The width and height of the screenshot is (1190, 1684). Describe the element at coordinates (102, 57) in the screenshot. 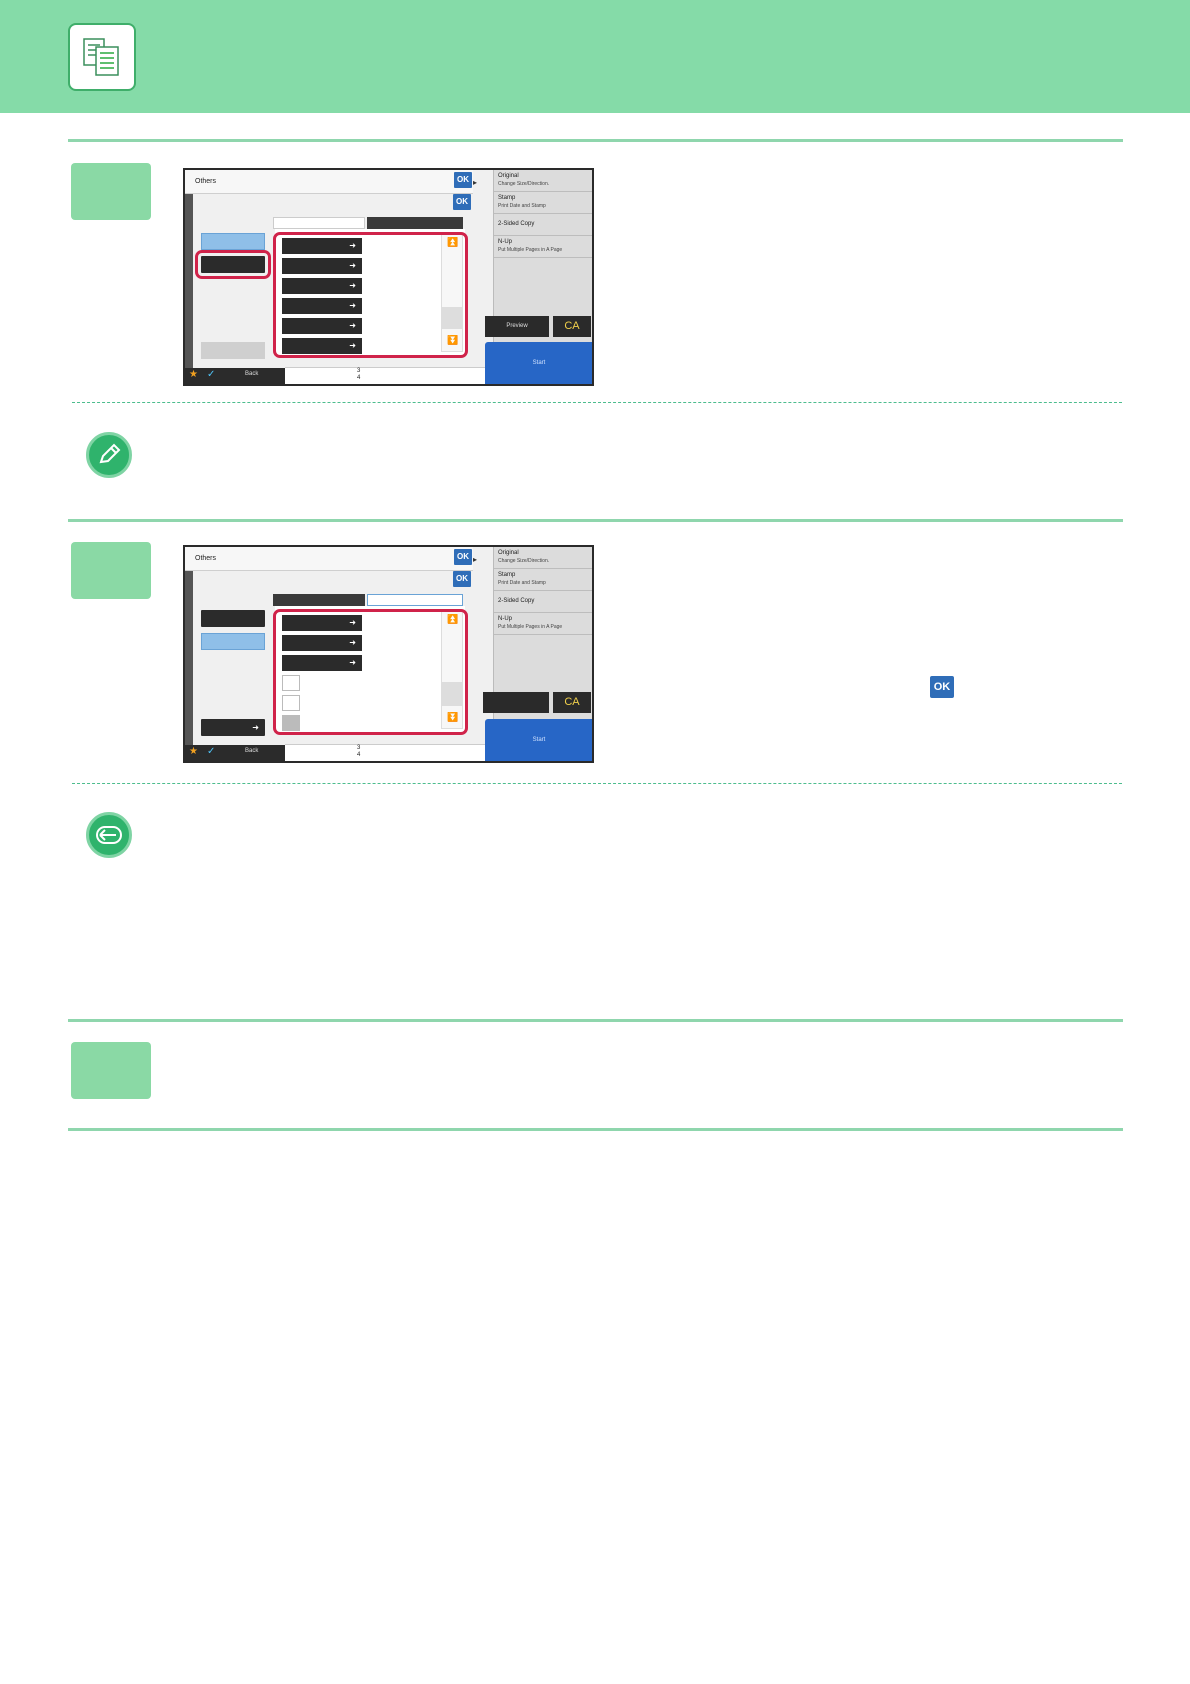

I see `copy-document-icon` at that location.